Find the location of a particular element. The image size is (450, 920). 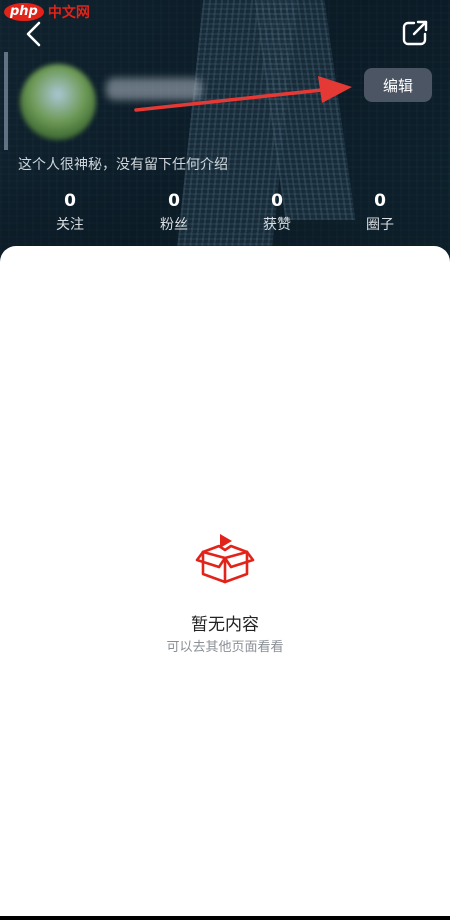

profile-bio: 这个人很神秘，没有留下任何介绍 is located at coordinates (123, 165).